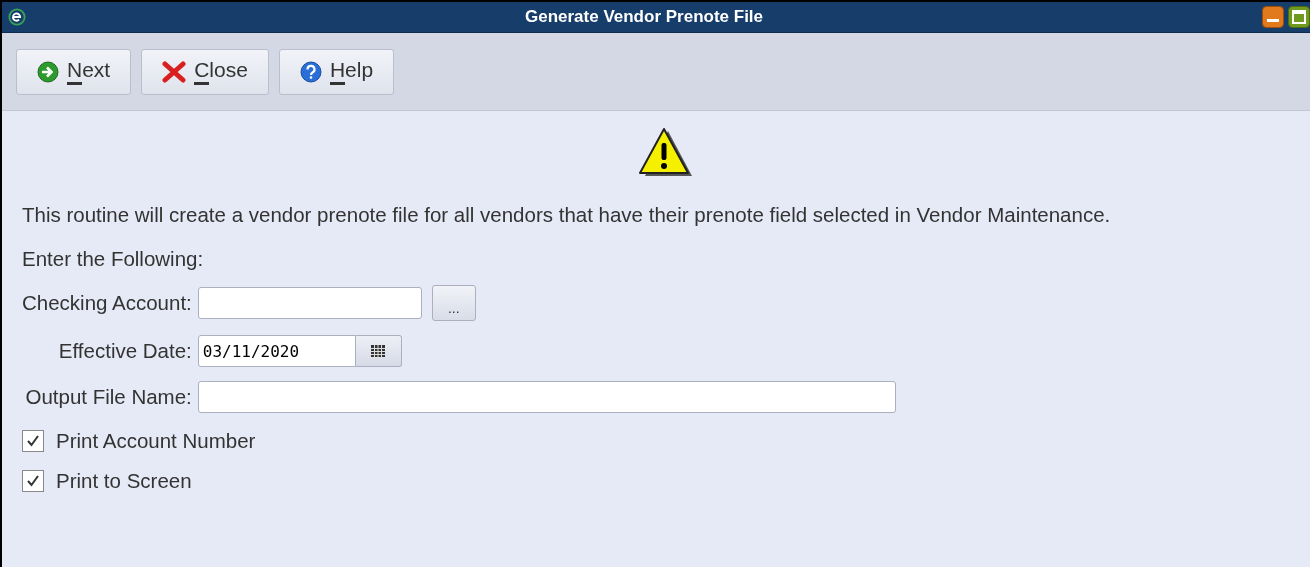 This screenshot has height=567, width=1310. I want to click on close-icon, so click(174, 71).